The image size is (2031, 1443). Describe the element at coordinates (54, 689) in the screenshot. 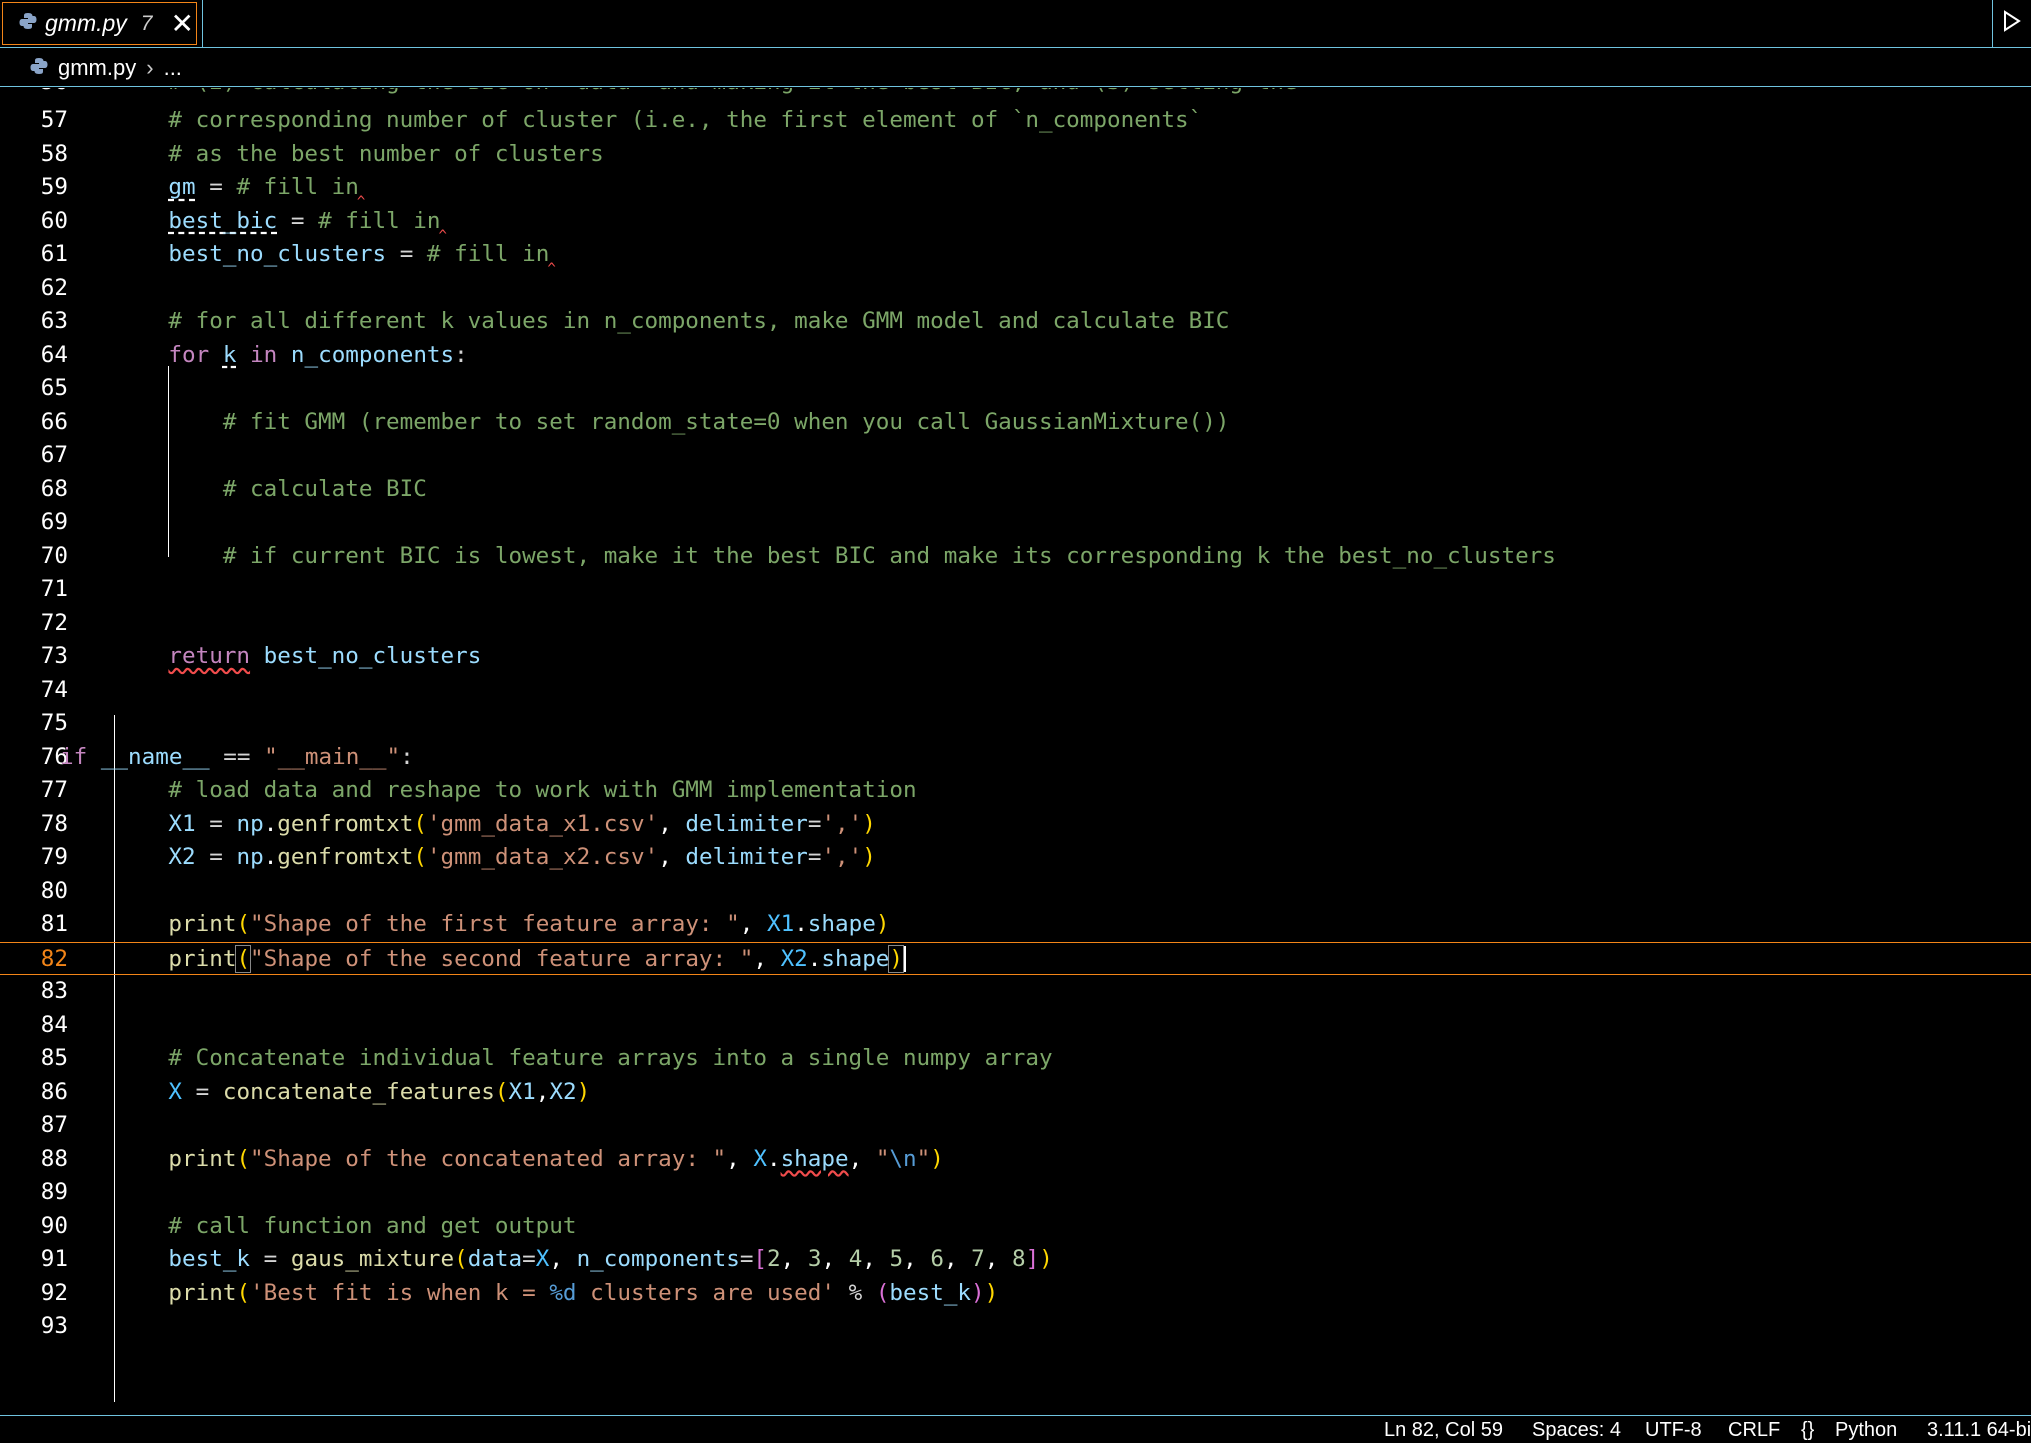

I see `line-number: 74` at that location.